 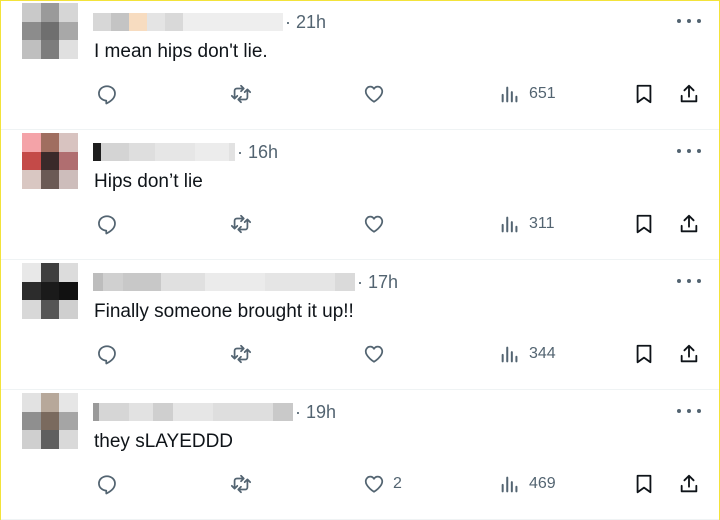 I want to click on tweet-timestamp: · 21h, so click(x=305, y=22).